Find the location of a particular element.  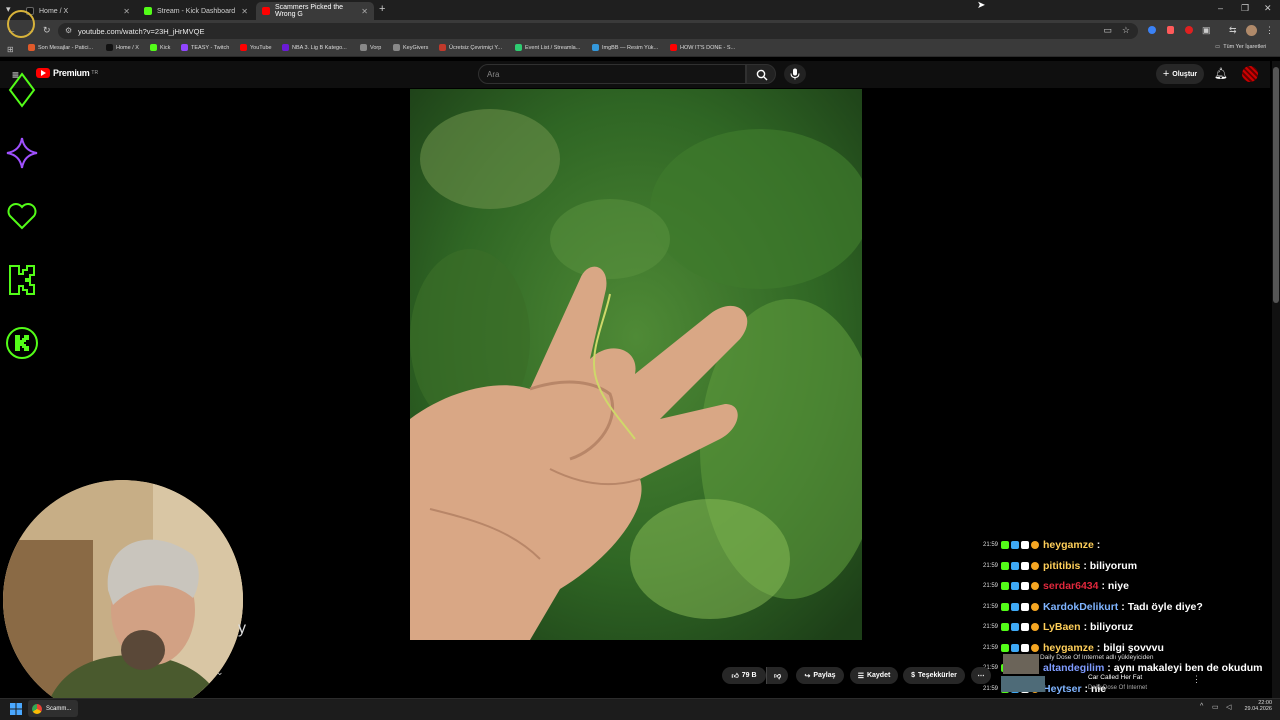

bookmark-item: Kick is located at coordinates (160, 47).